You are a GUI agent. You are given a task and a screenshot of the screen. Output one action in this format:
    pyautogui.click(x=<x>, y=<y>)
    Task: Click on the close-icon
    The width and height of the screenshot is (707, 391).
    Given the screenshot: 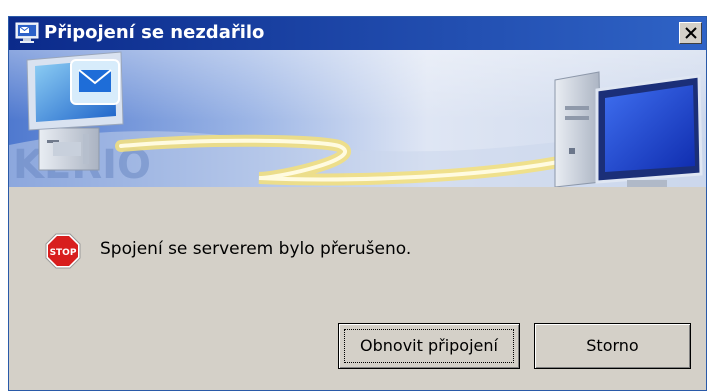 What is the action you would take?
    pyautogui.click(x=691, y=33)
    